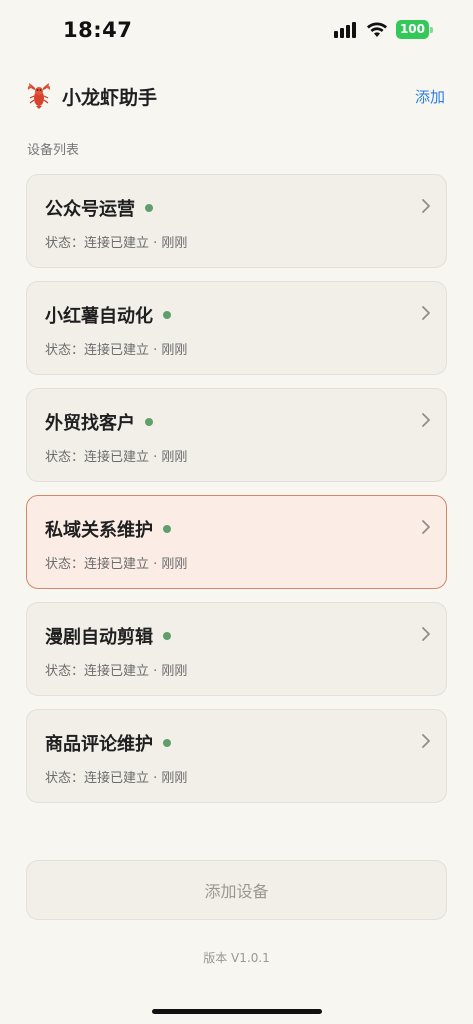 The width and height of the screenshot is (473, 1024). I want to click on device-name-row: 公众号运营, so click(99, 208).